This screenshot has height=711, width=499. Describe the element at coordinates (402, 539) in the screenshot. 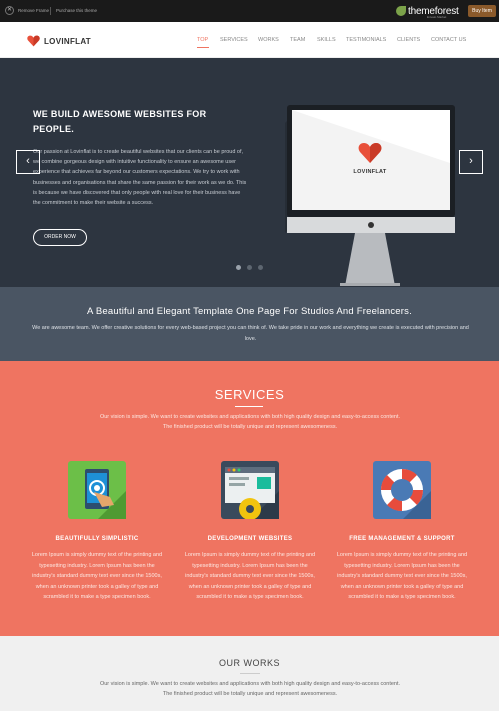

I see `service-title: FREE MANAGEMENT & SUPPORT` at that location.